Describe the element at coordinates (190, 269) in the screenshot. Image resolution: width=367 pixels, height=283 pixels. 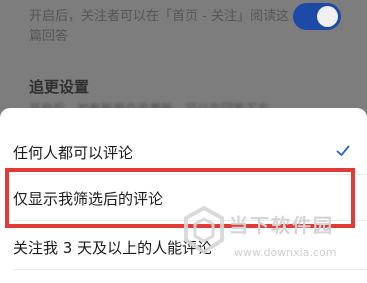
I see `divider` at that location.